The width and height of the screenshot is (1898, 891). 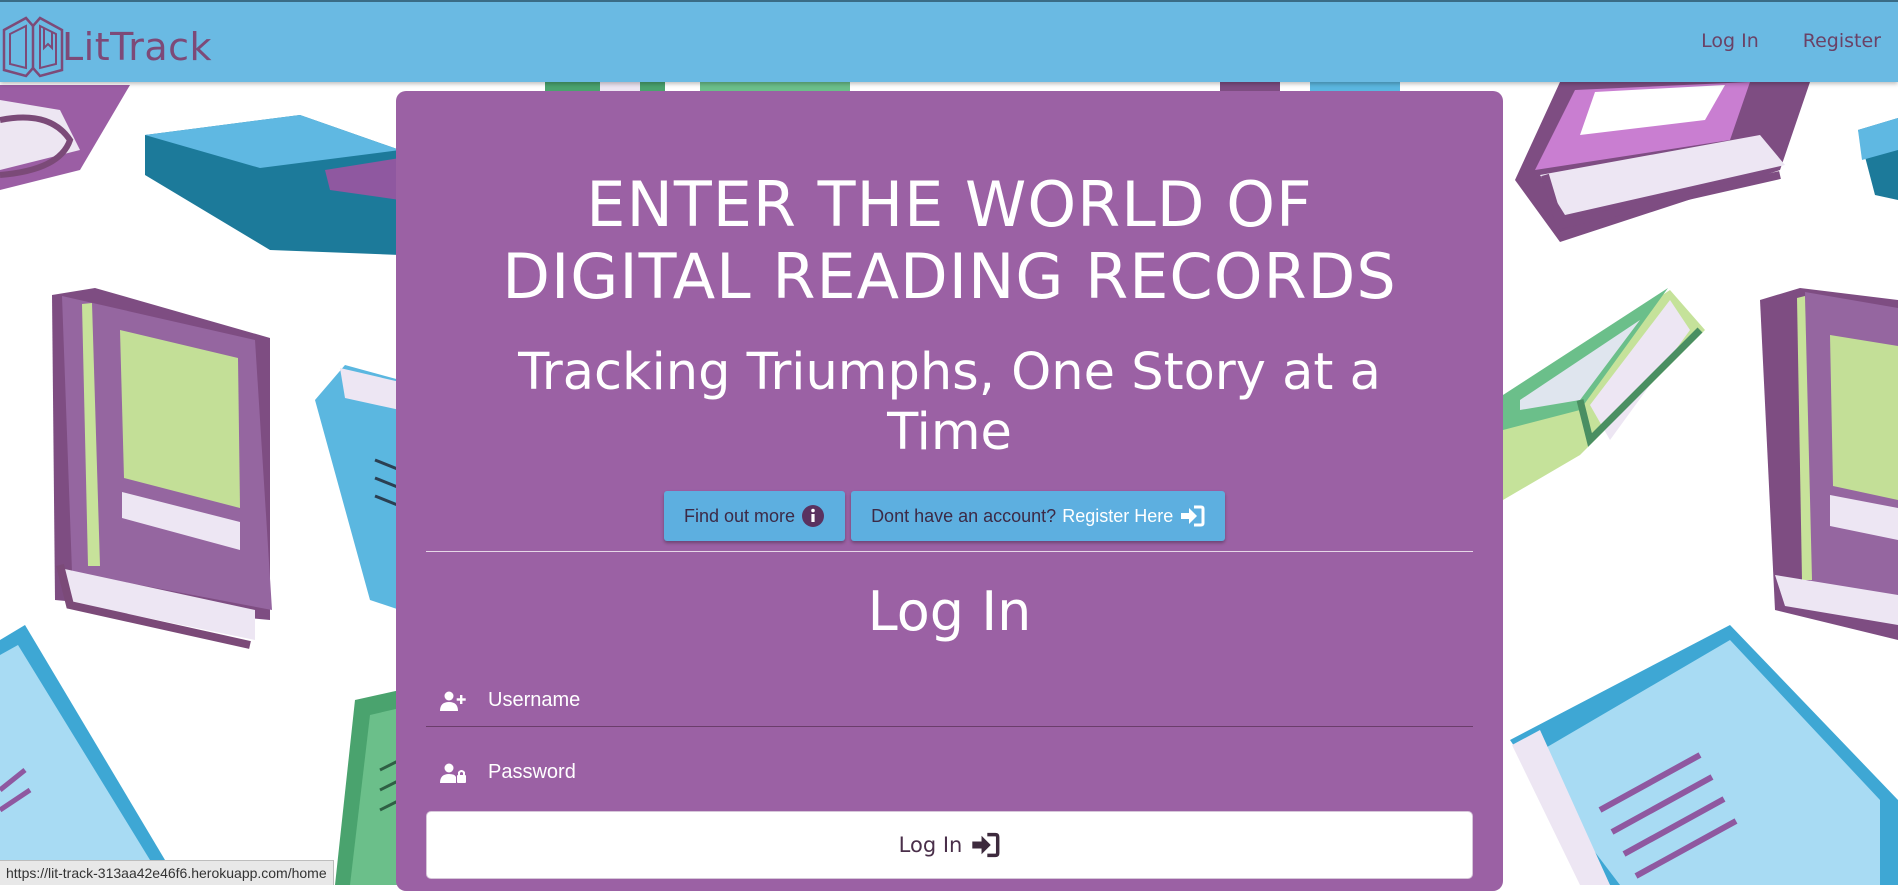 What do you see at coordinates (1118, 515) in the screenshot?
I see `register-here-label: Register Here` at bounding box center [1118, 515].